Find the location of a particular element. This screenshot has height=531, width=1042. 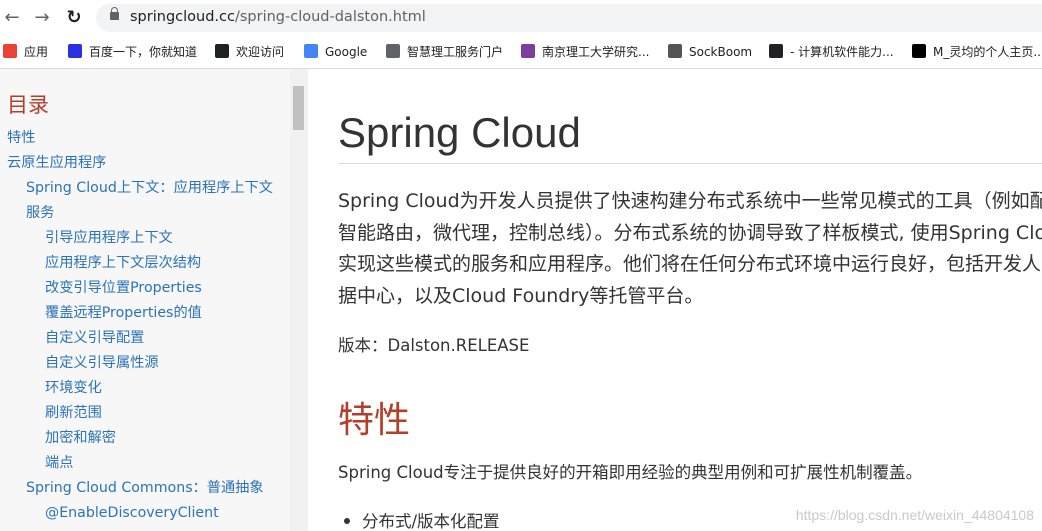

bookmark-item: 欢迎访问 is located at coordinates (249, 52).